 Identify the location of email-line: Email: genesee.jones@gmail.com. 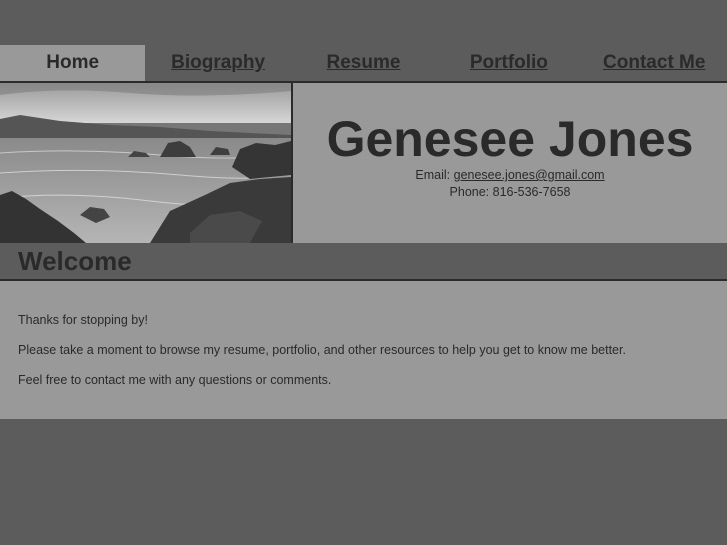
(510, 175).